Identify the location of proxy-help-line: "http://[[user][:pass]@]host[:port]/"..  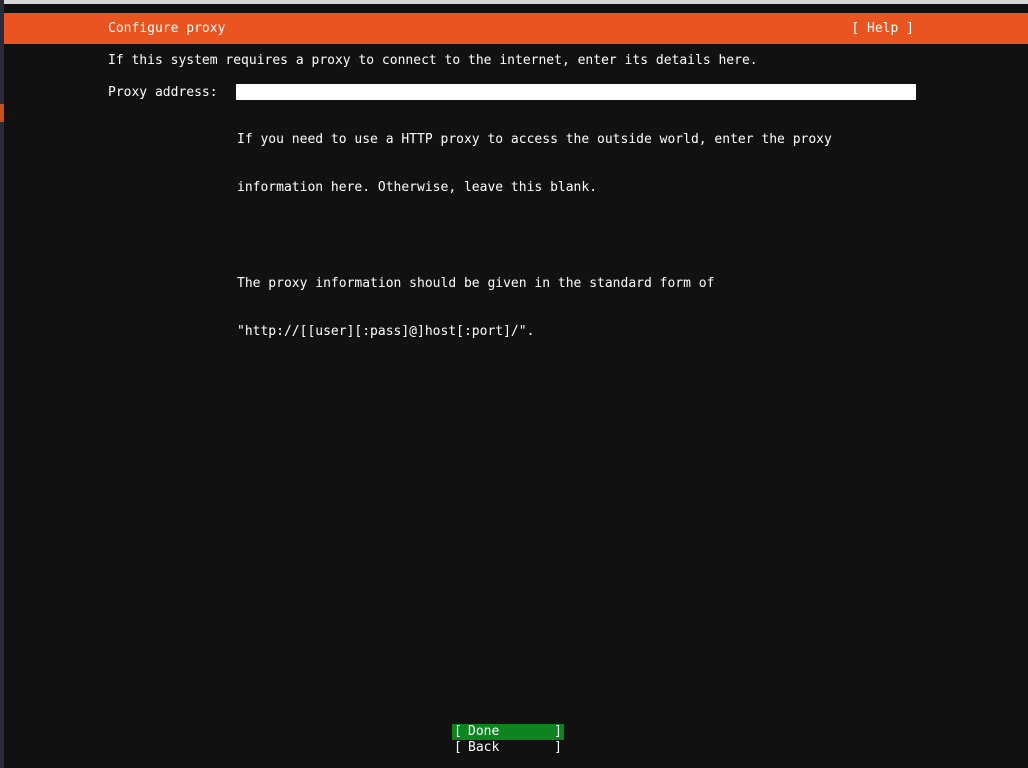
(386, 331).